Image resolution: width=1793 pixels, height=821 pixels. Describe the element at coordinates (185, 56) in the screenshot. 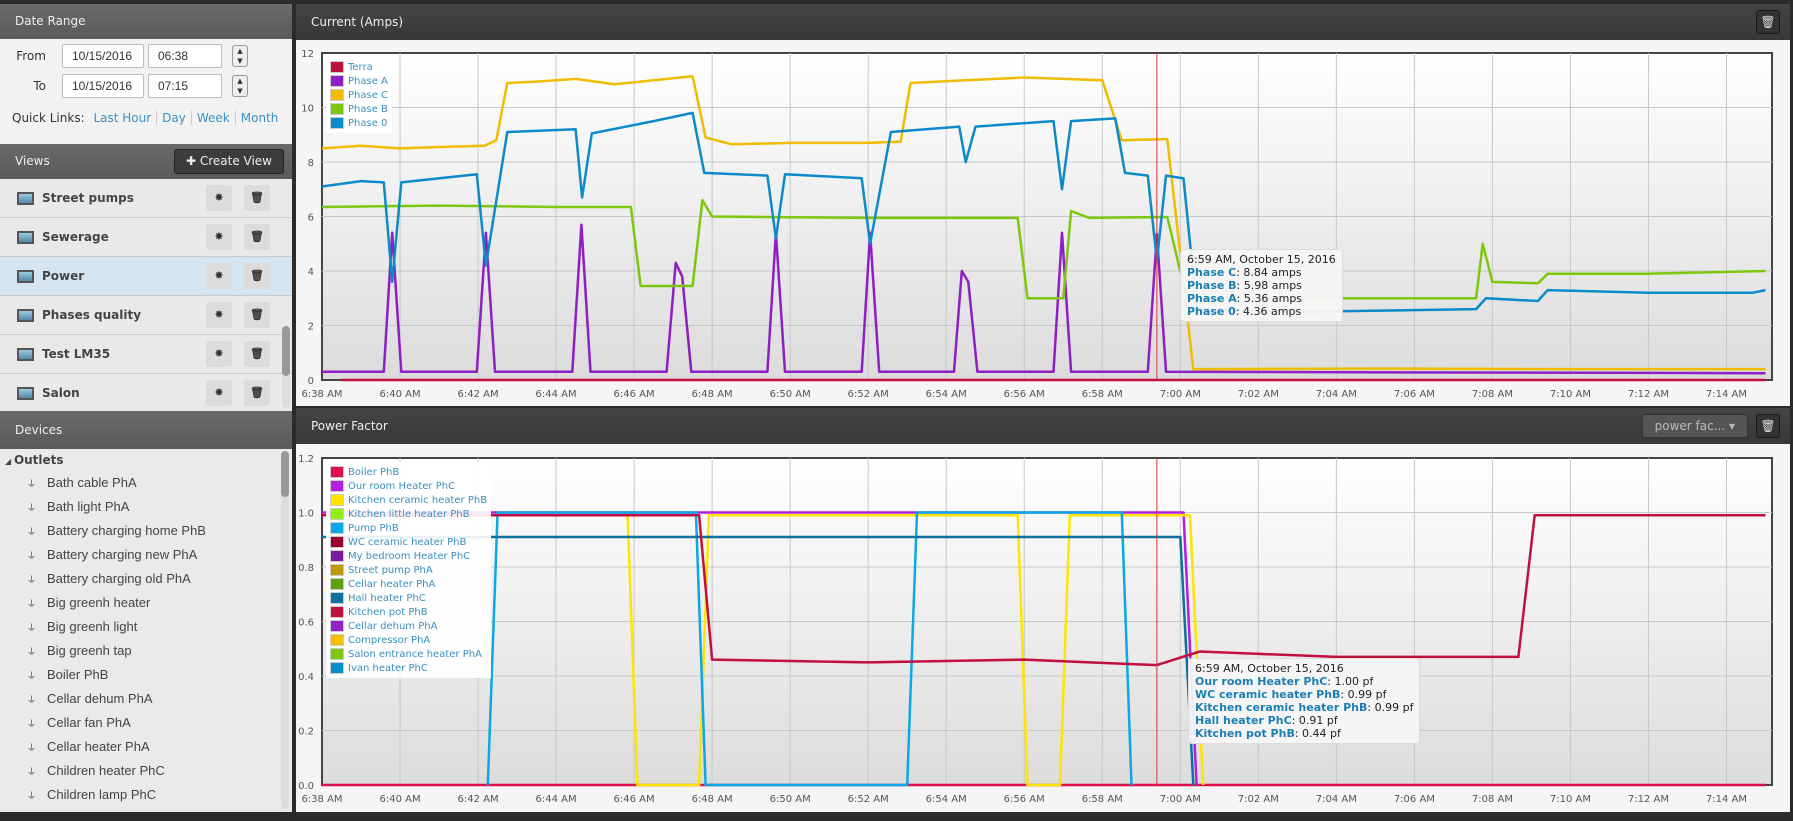

I see `from-time-input: 06:38` at that location.